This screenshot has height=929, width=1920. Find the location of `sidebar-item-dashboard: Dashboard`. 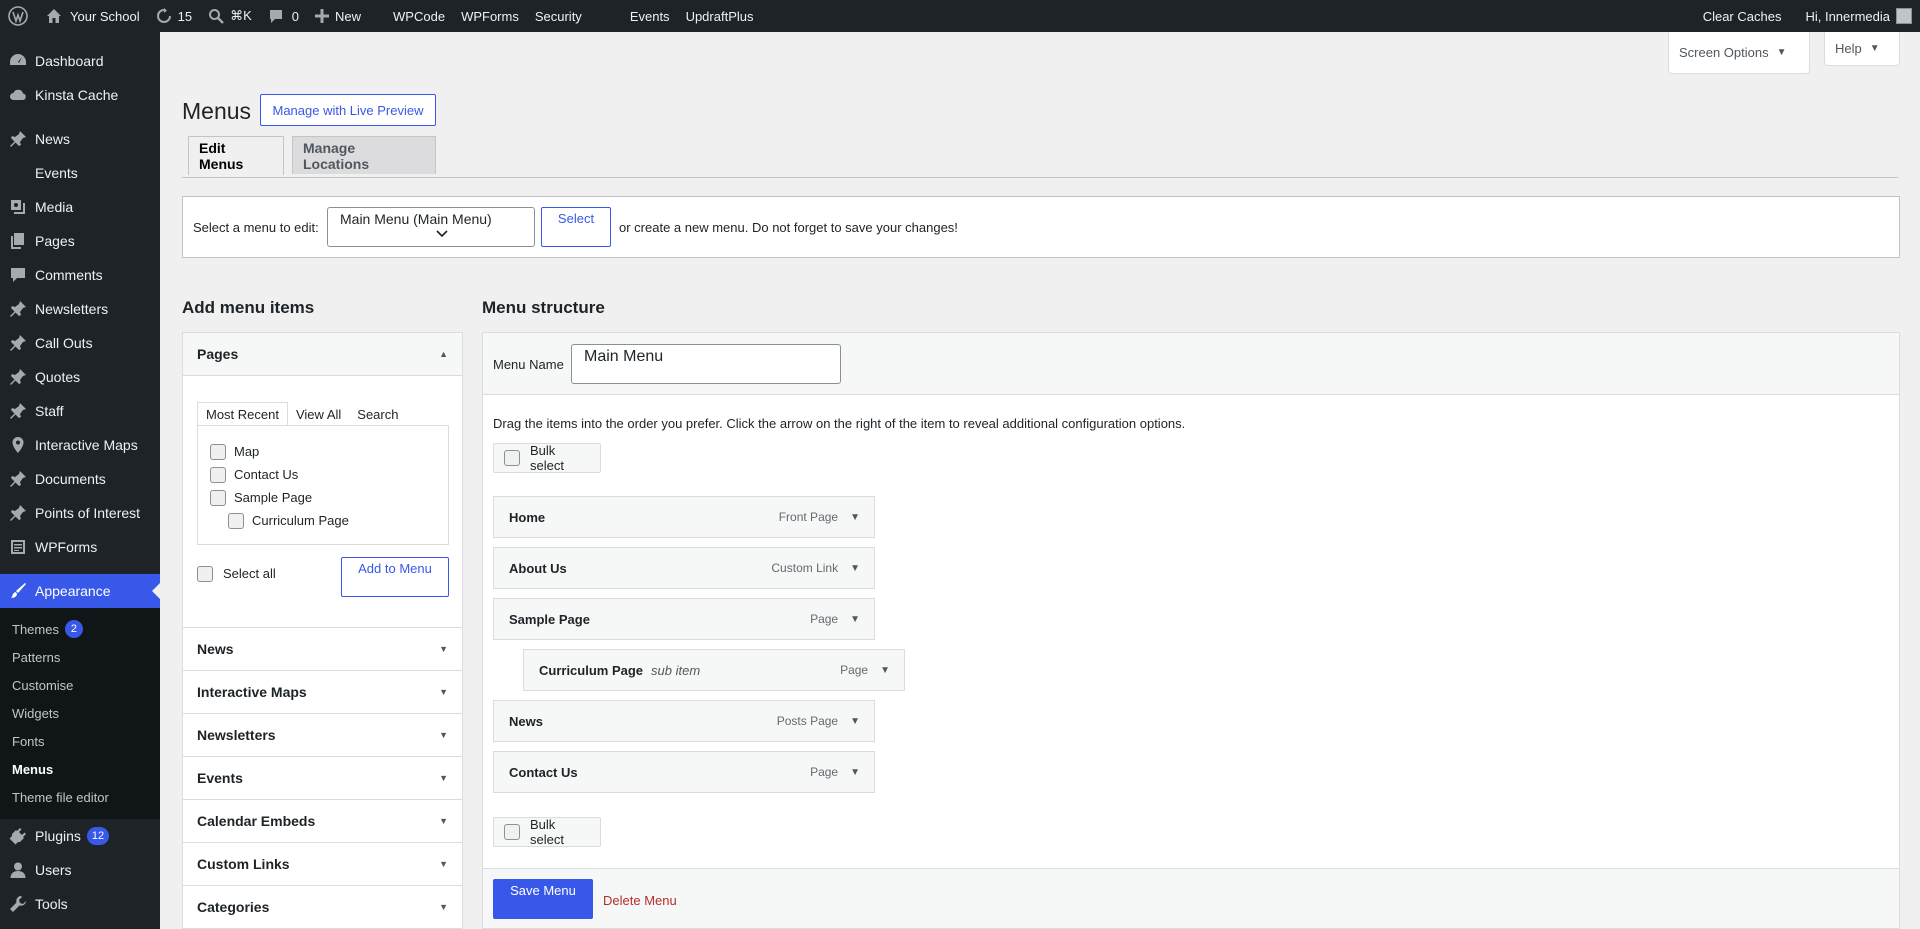

sidebar-item-dashboard: Dashboard is located at coordinates (80, 61).